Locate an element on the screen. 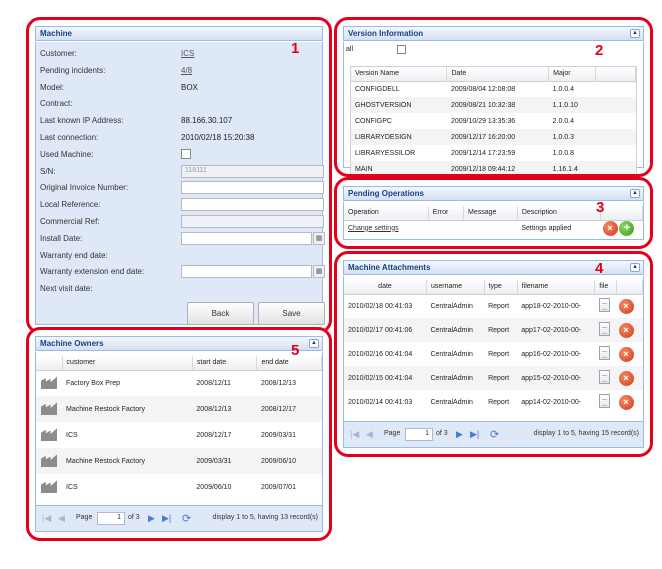 The width and height of the screenshot is (662, 569). col-header: type is located at coordinates (501, 287).